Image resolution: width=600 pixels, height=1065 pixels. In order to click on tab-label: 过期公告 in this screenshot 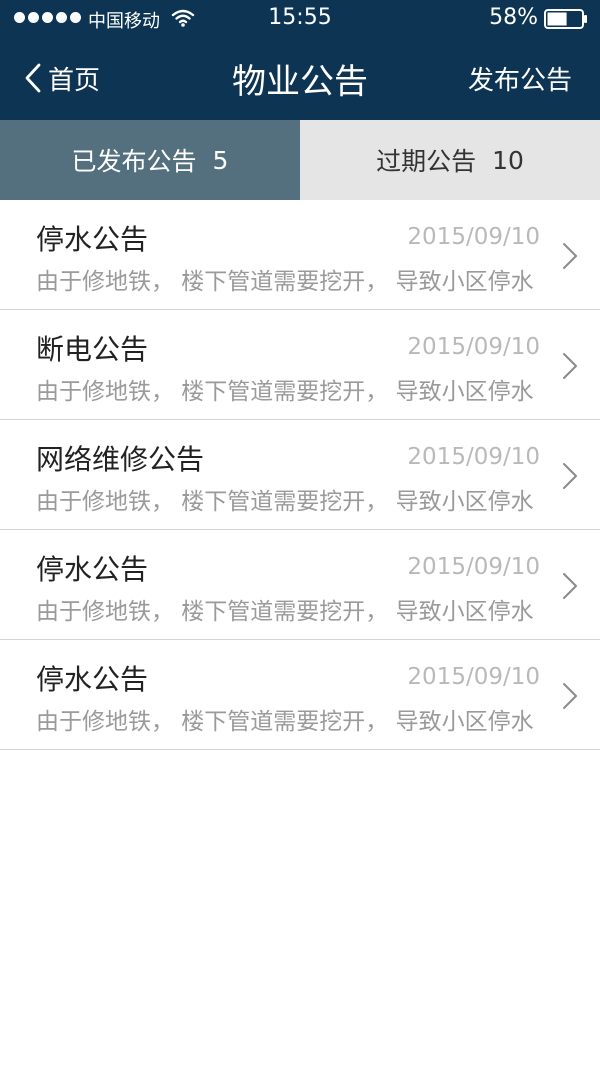, I will do `click(426, 161)`.